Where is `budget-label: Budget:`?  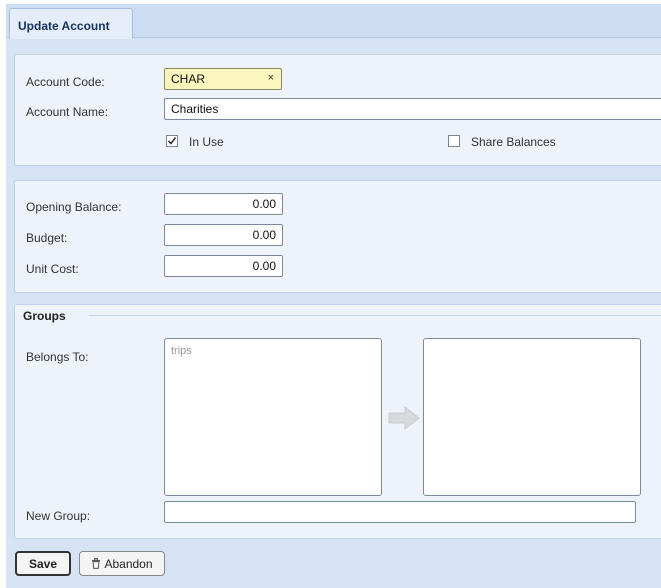 budget-label: Budget: is located at coordinates (47, 238).